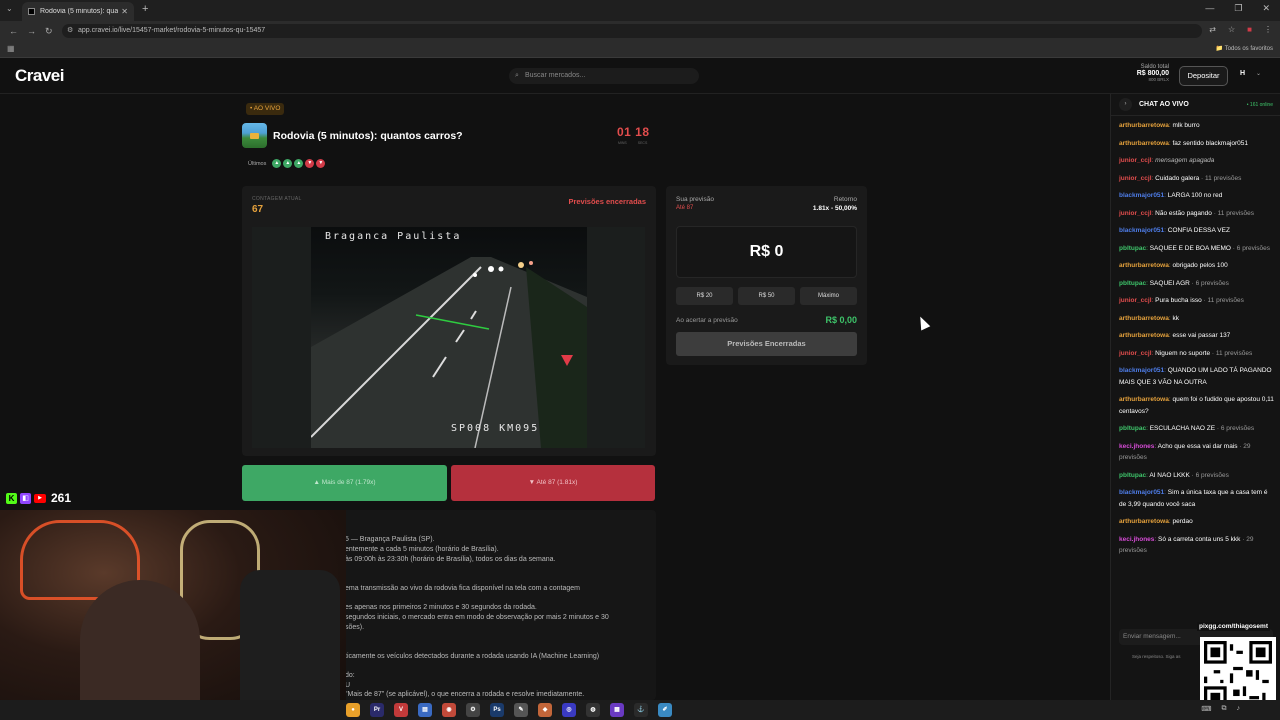  Describe the element at coordinates (1258, 73) in the screenshot. I see `chevron-down-icon: ⌄` at that location.